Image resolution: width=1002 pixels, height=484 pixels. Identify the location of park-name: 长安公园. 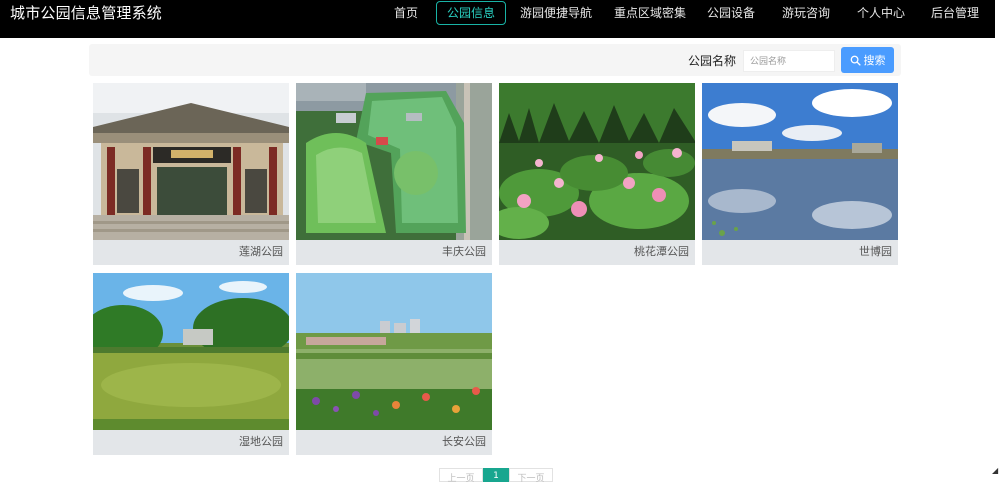
(464, 441).